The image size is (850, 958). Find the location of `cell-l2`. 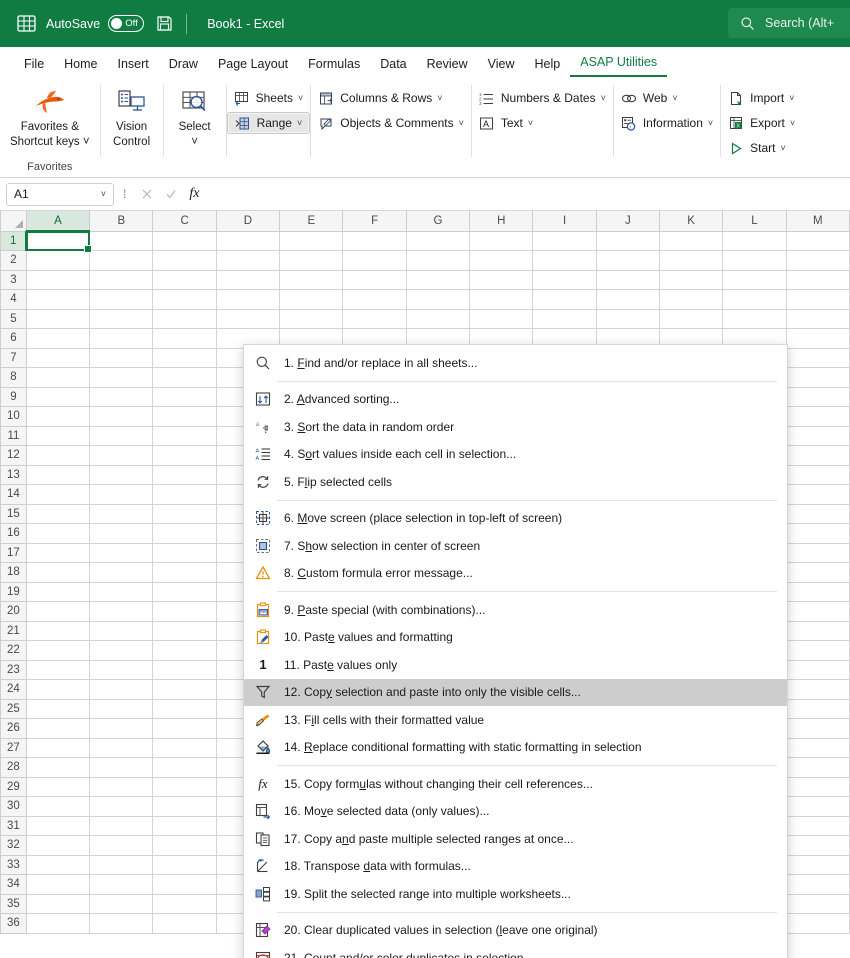

cell-l2 is located at coordinates (754, 260).